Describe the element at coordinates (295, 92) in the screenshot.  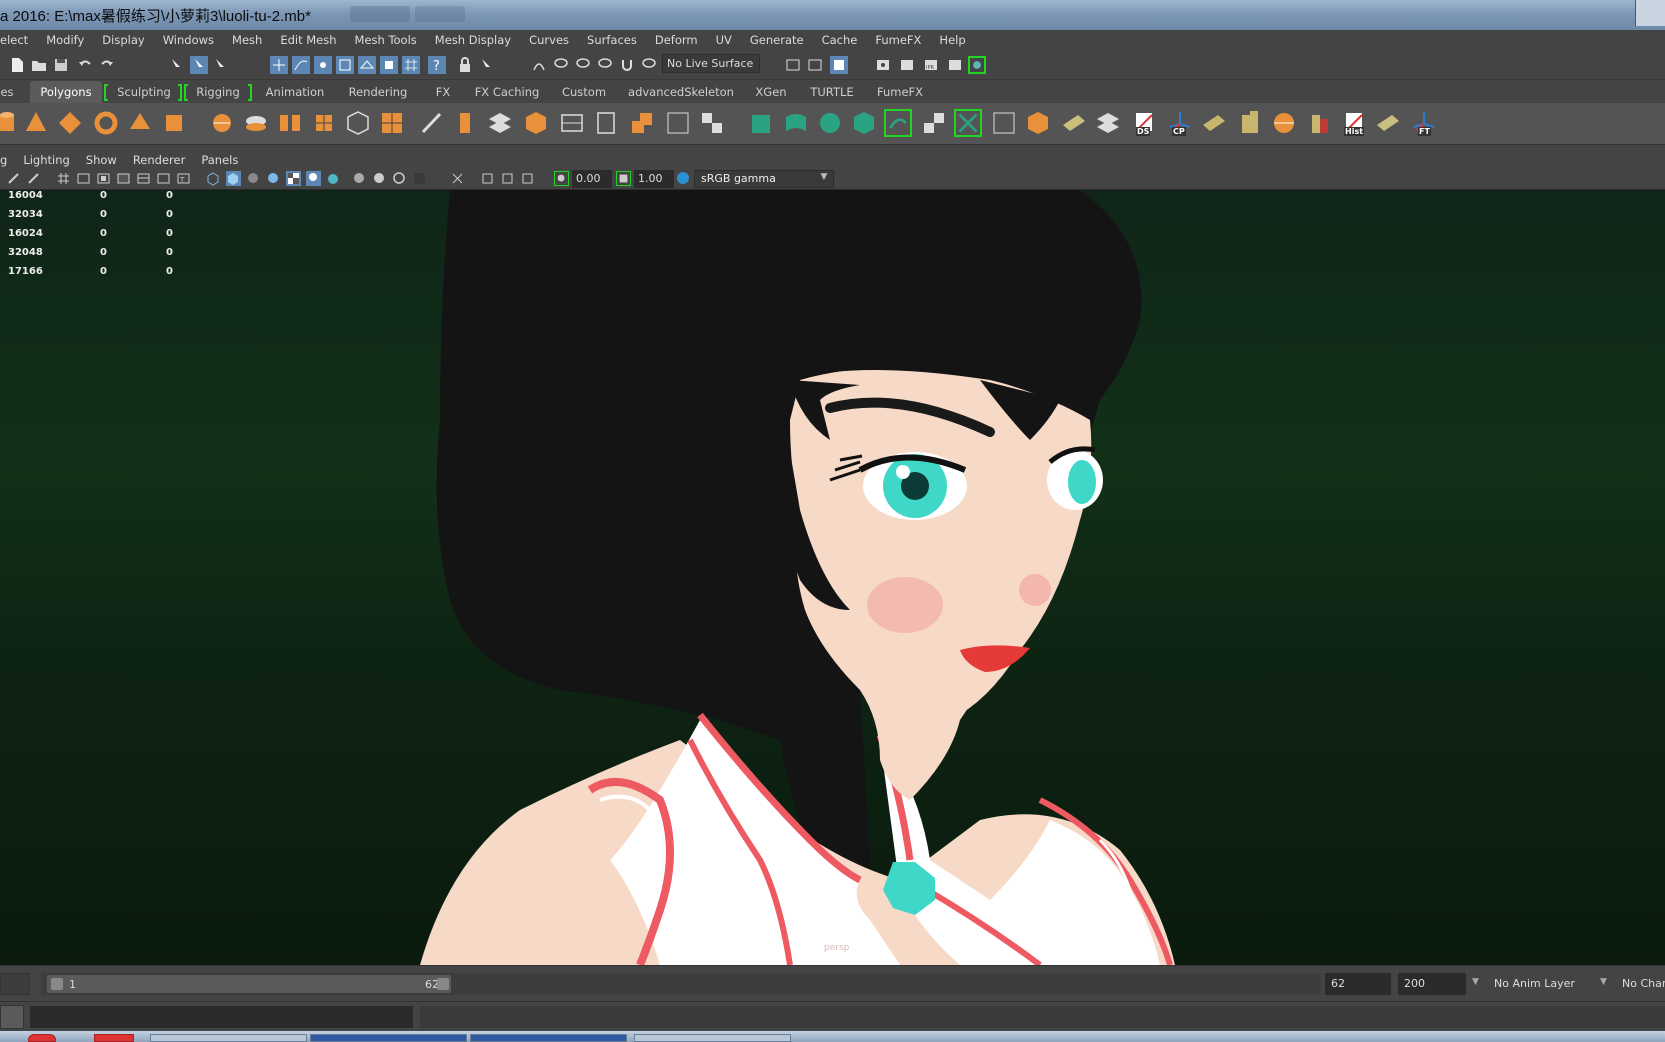
I see `tab-animation: Animation` at that location.